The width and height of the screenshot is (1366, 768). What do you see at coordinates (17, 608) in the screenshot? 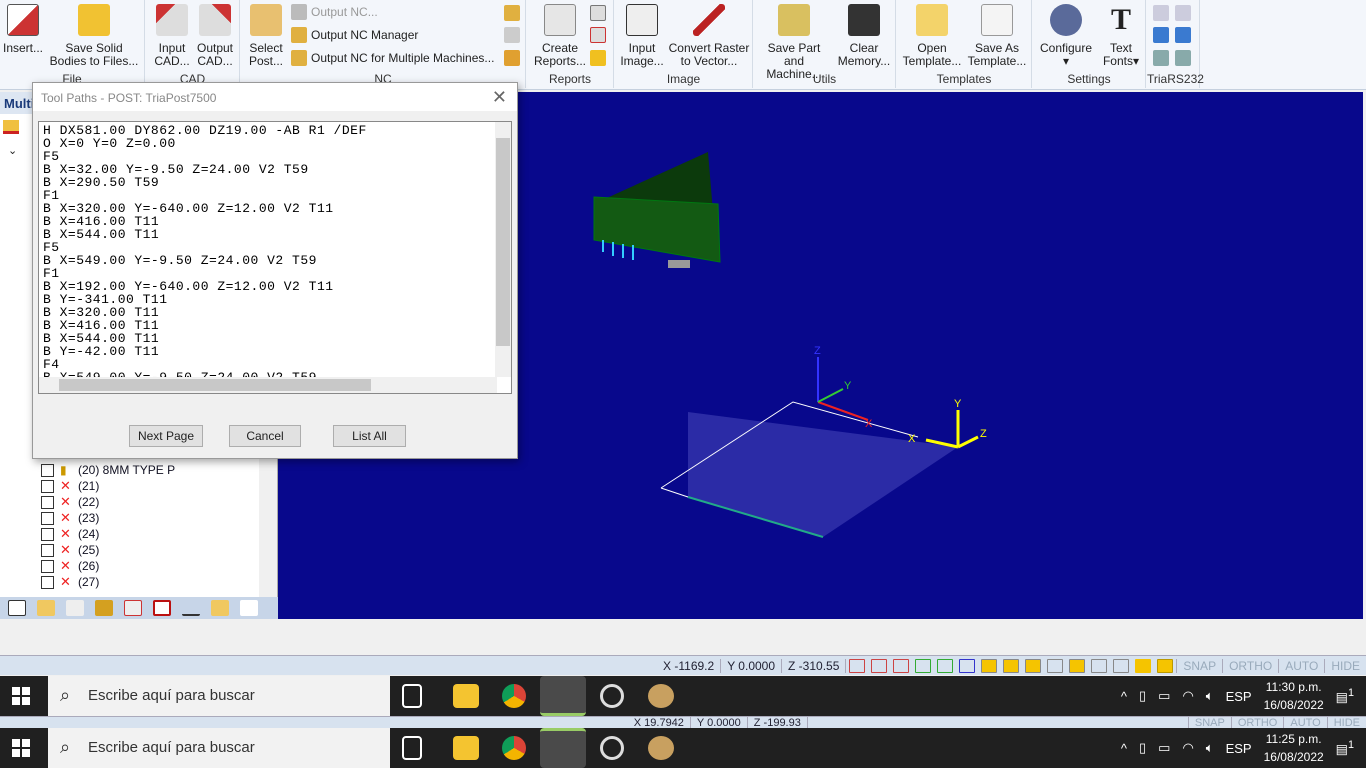
I see `list-icon` at bounding box center [17, 608].